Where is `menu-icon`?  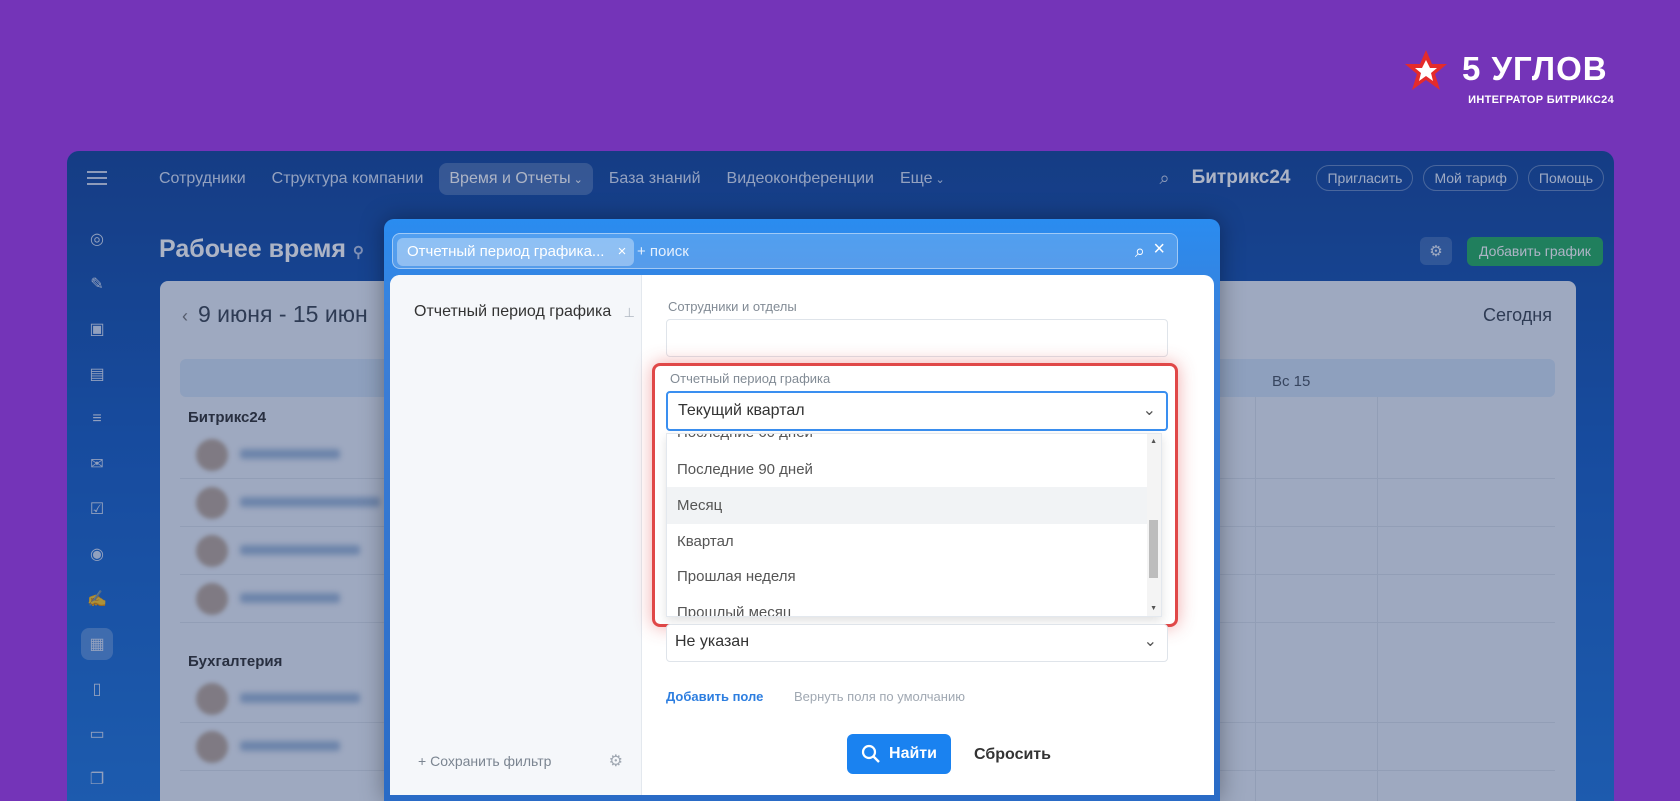 menu-icon is located at coordinates (97, 178).